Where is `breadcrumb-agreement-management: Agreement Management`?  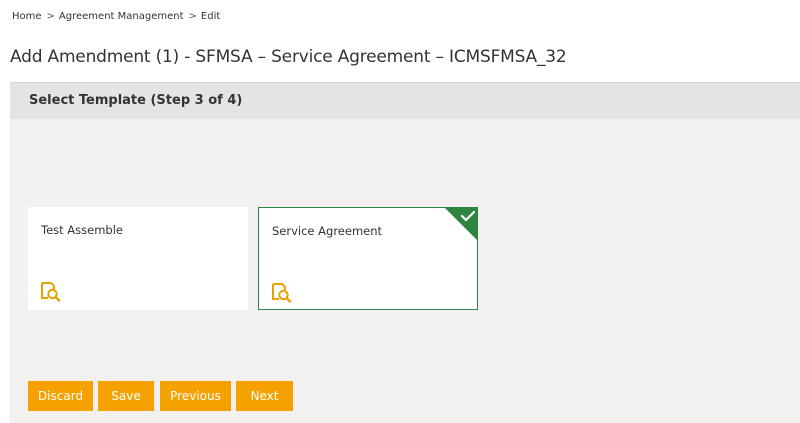 breadcrumb-agreement-management: Agreement Management is located at coordinates (121, 16).